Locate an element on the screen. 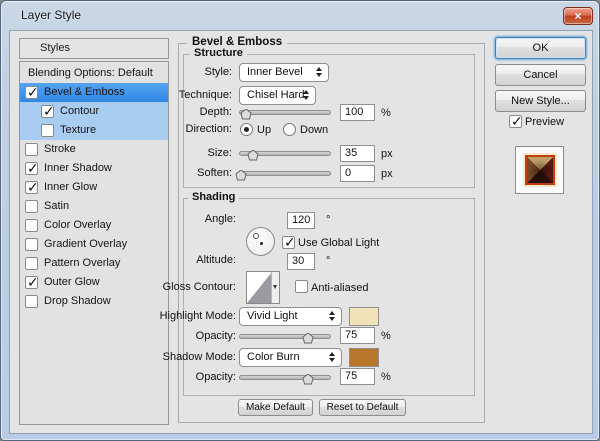  sidebar-item-label: Stroke is located at coordinates (60, 149).